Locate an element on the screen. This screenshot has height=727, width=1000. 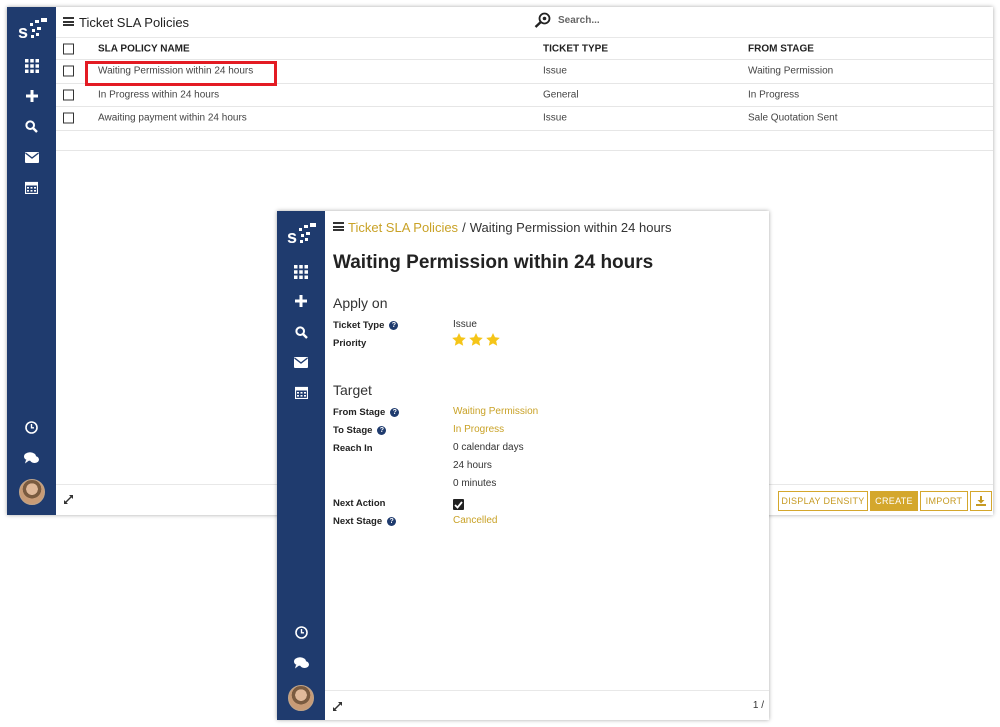
table-header: SLA POLICY NAME TICKET TYPE FROM STAGE is located at coordinates (524, 49).